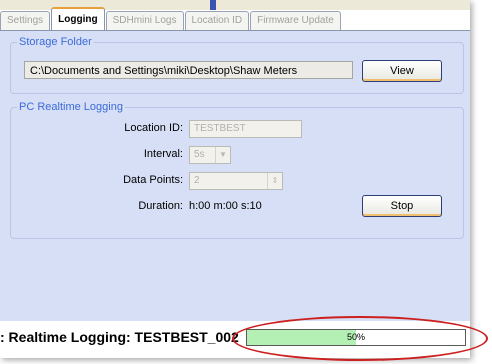  I want to click on tab-logging: Logging, so click(78, 18).